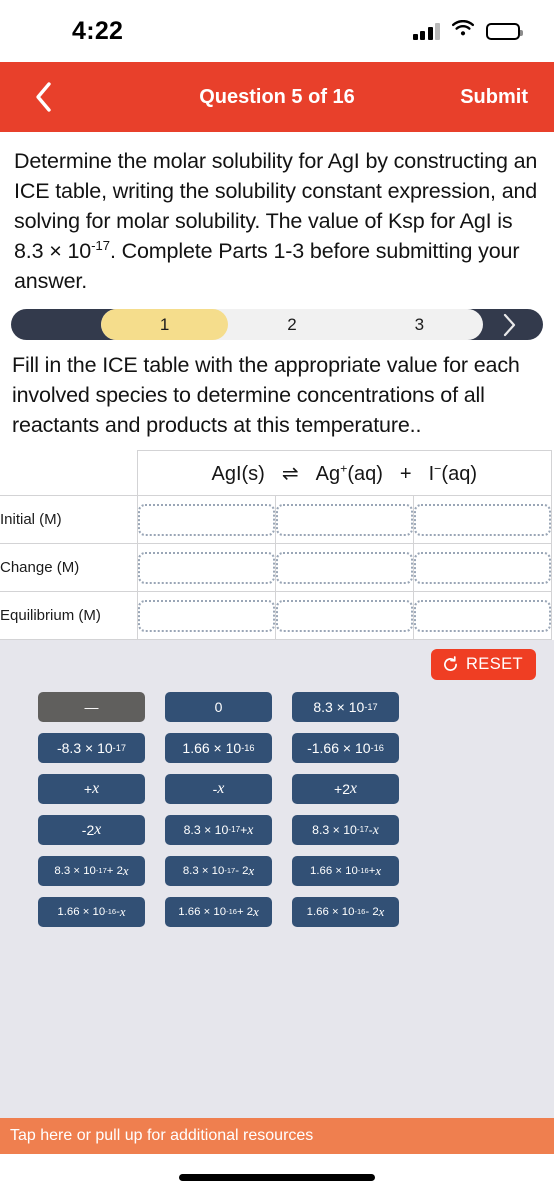 Image resolution: width=554 pixels, height=1200 pixels. I want to click on equilibrium-arrow-icon: ⇌, so click(290, 473).